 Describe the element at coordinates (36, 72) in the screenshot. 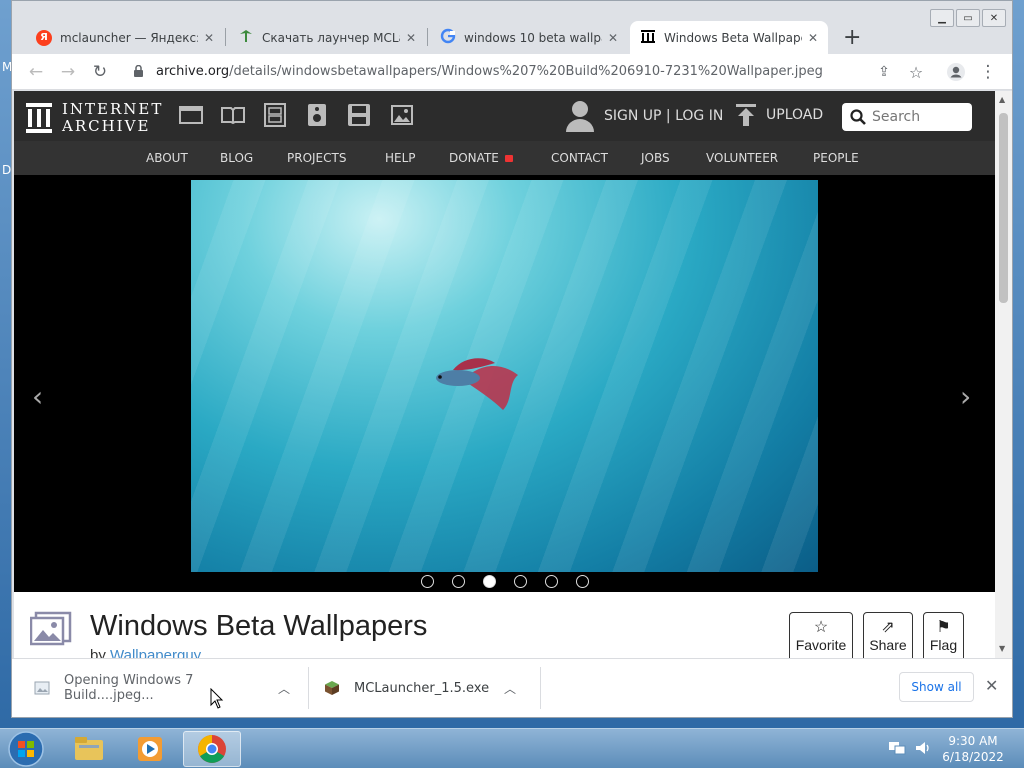

I see `back-icon: ←` at that location.